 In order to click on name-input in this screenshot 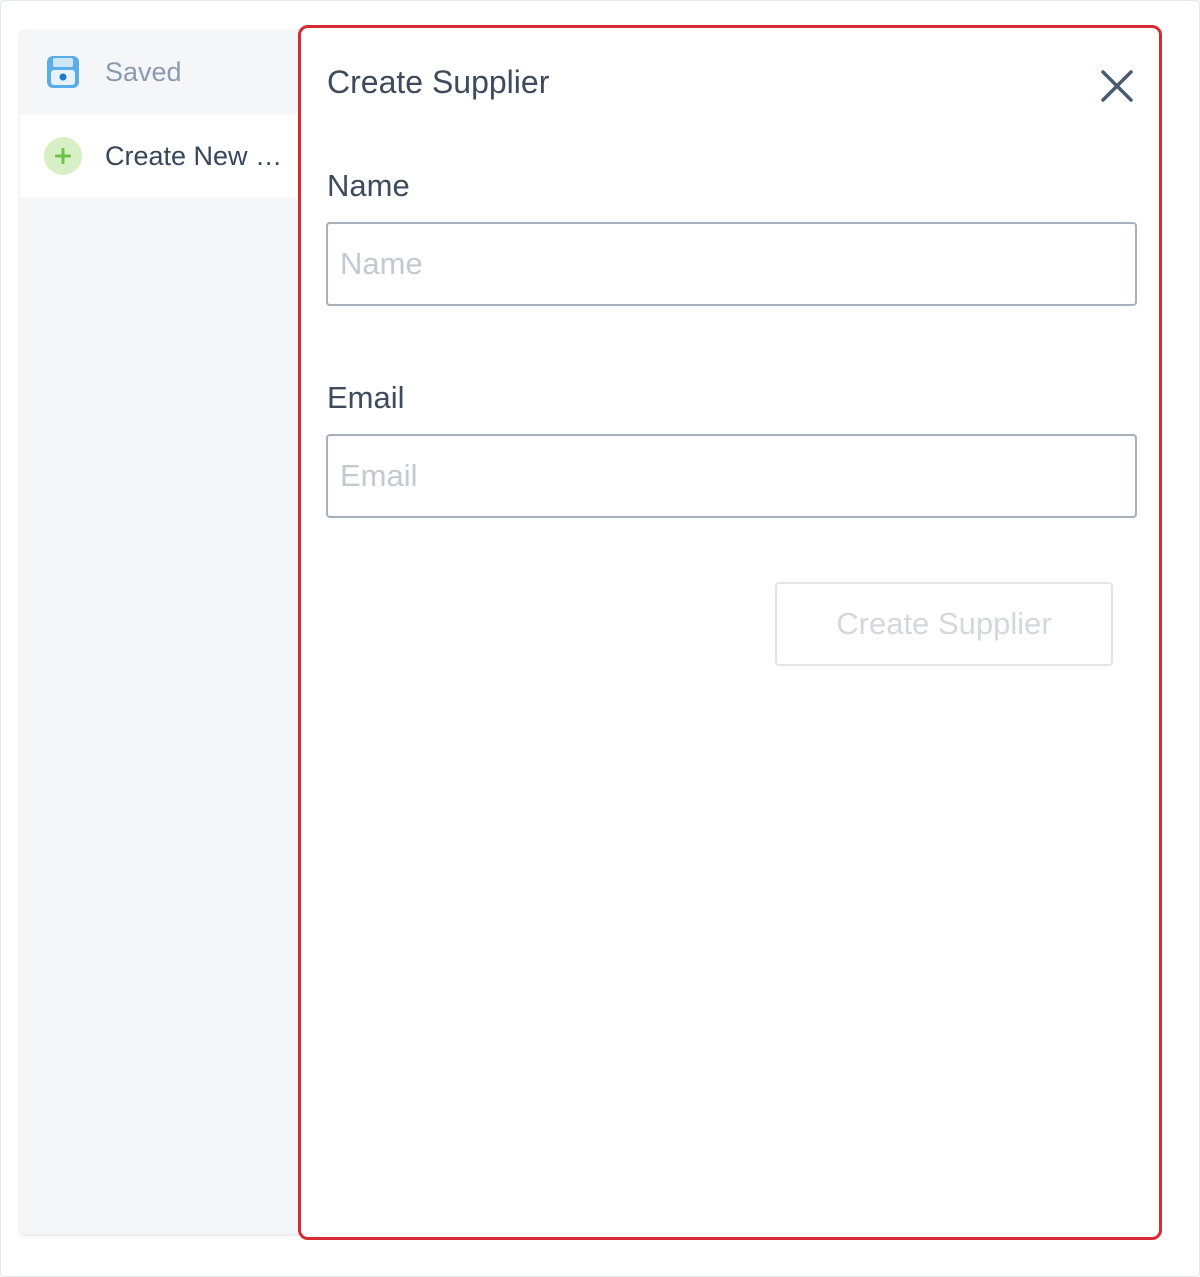, I will do `click(731, 264)`.